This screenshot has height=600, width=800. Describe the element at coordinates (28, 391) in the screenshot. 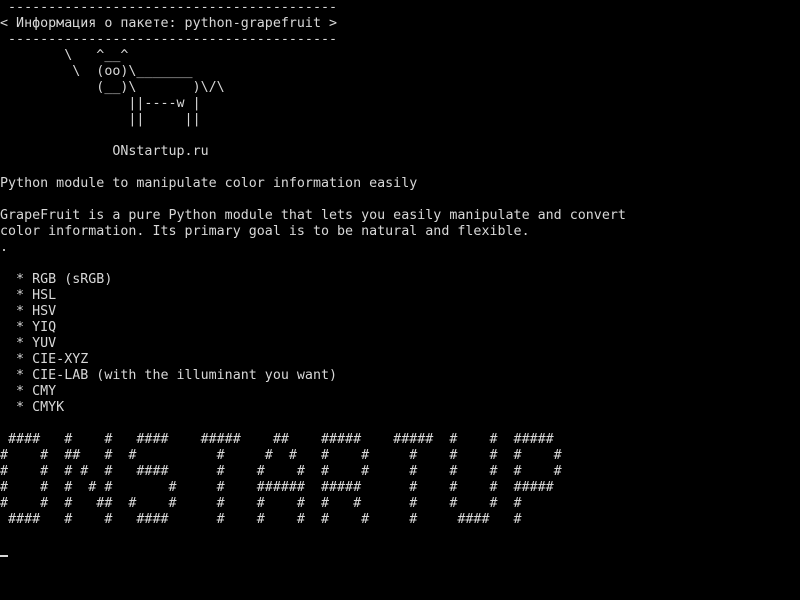

I see `color-model-list-item: * CMY` at that location.